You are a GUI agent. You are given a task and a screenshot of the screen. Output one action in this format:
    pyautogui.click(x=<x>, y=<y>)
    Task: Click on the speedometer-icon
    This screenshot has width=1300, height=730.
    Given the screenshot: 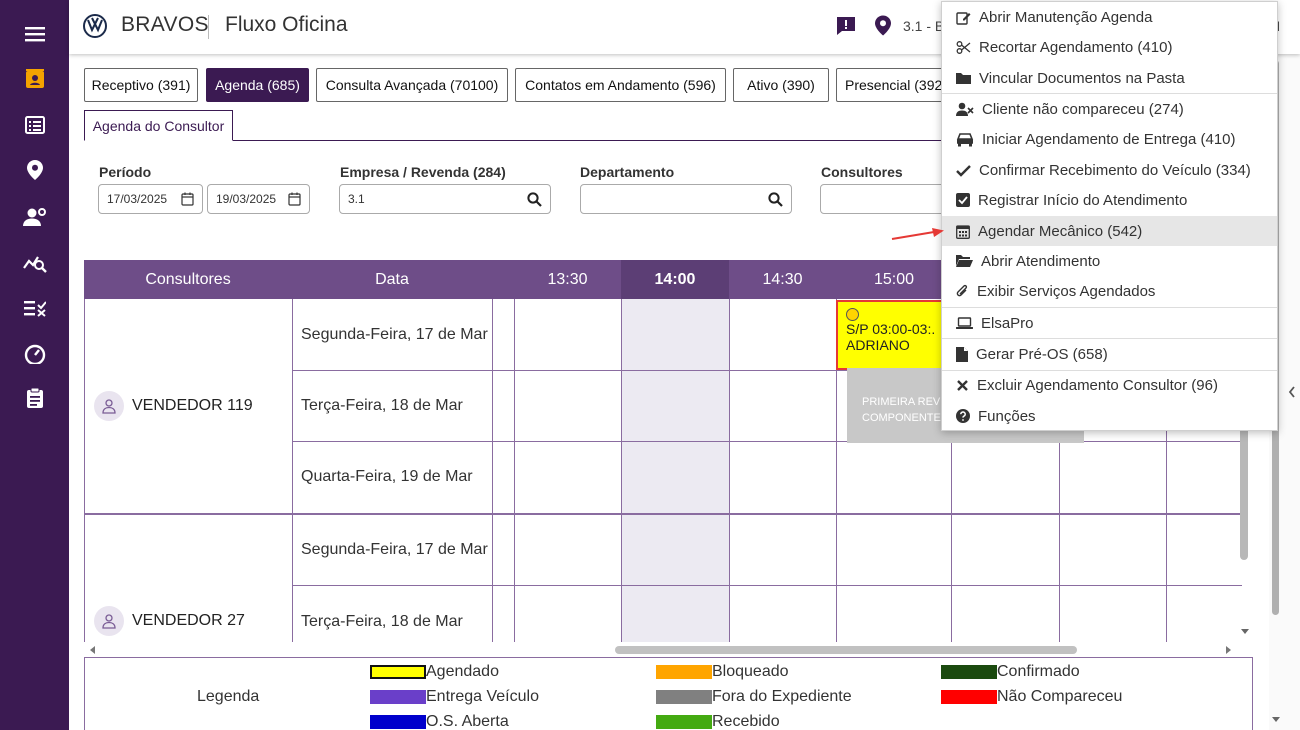 What is the action you would take?
    pyautogui.click(x=34, y=354)
    